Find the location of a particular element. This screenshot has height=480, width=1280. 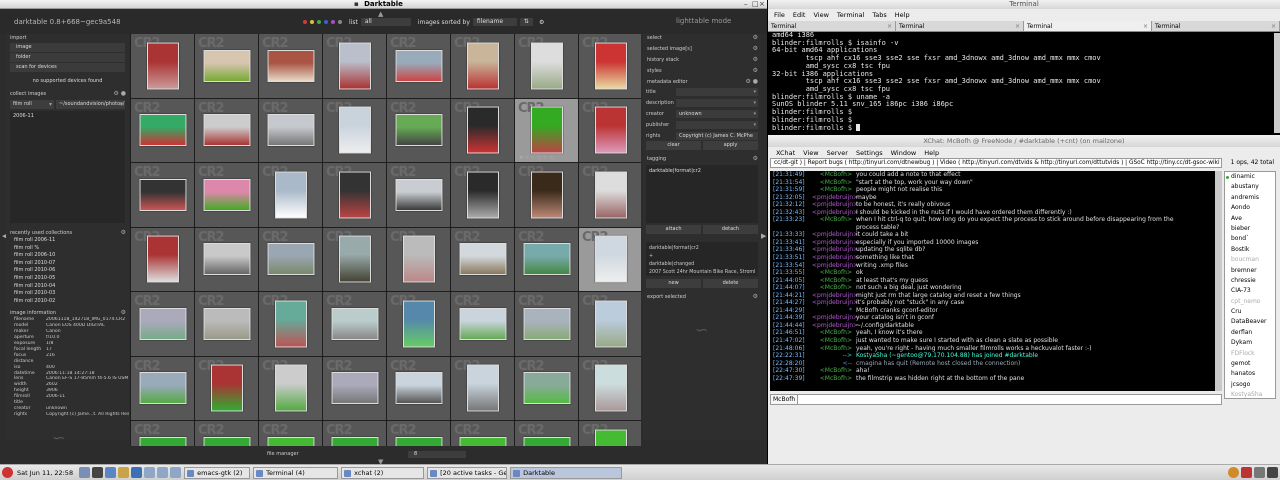

user-list-item: hanatos is located at coordinates (1250, 374).